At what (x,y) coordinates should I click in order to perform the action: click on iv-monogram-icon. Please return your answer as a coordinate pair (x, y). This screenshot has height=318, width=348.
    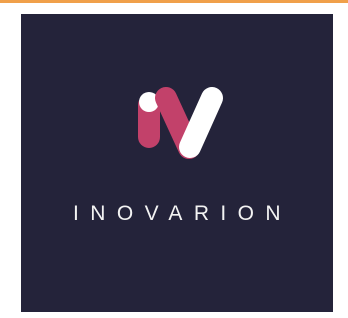
    Looking at the image, I should click on (180, 123).